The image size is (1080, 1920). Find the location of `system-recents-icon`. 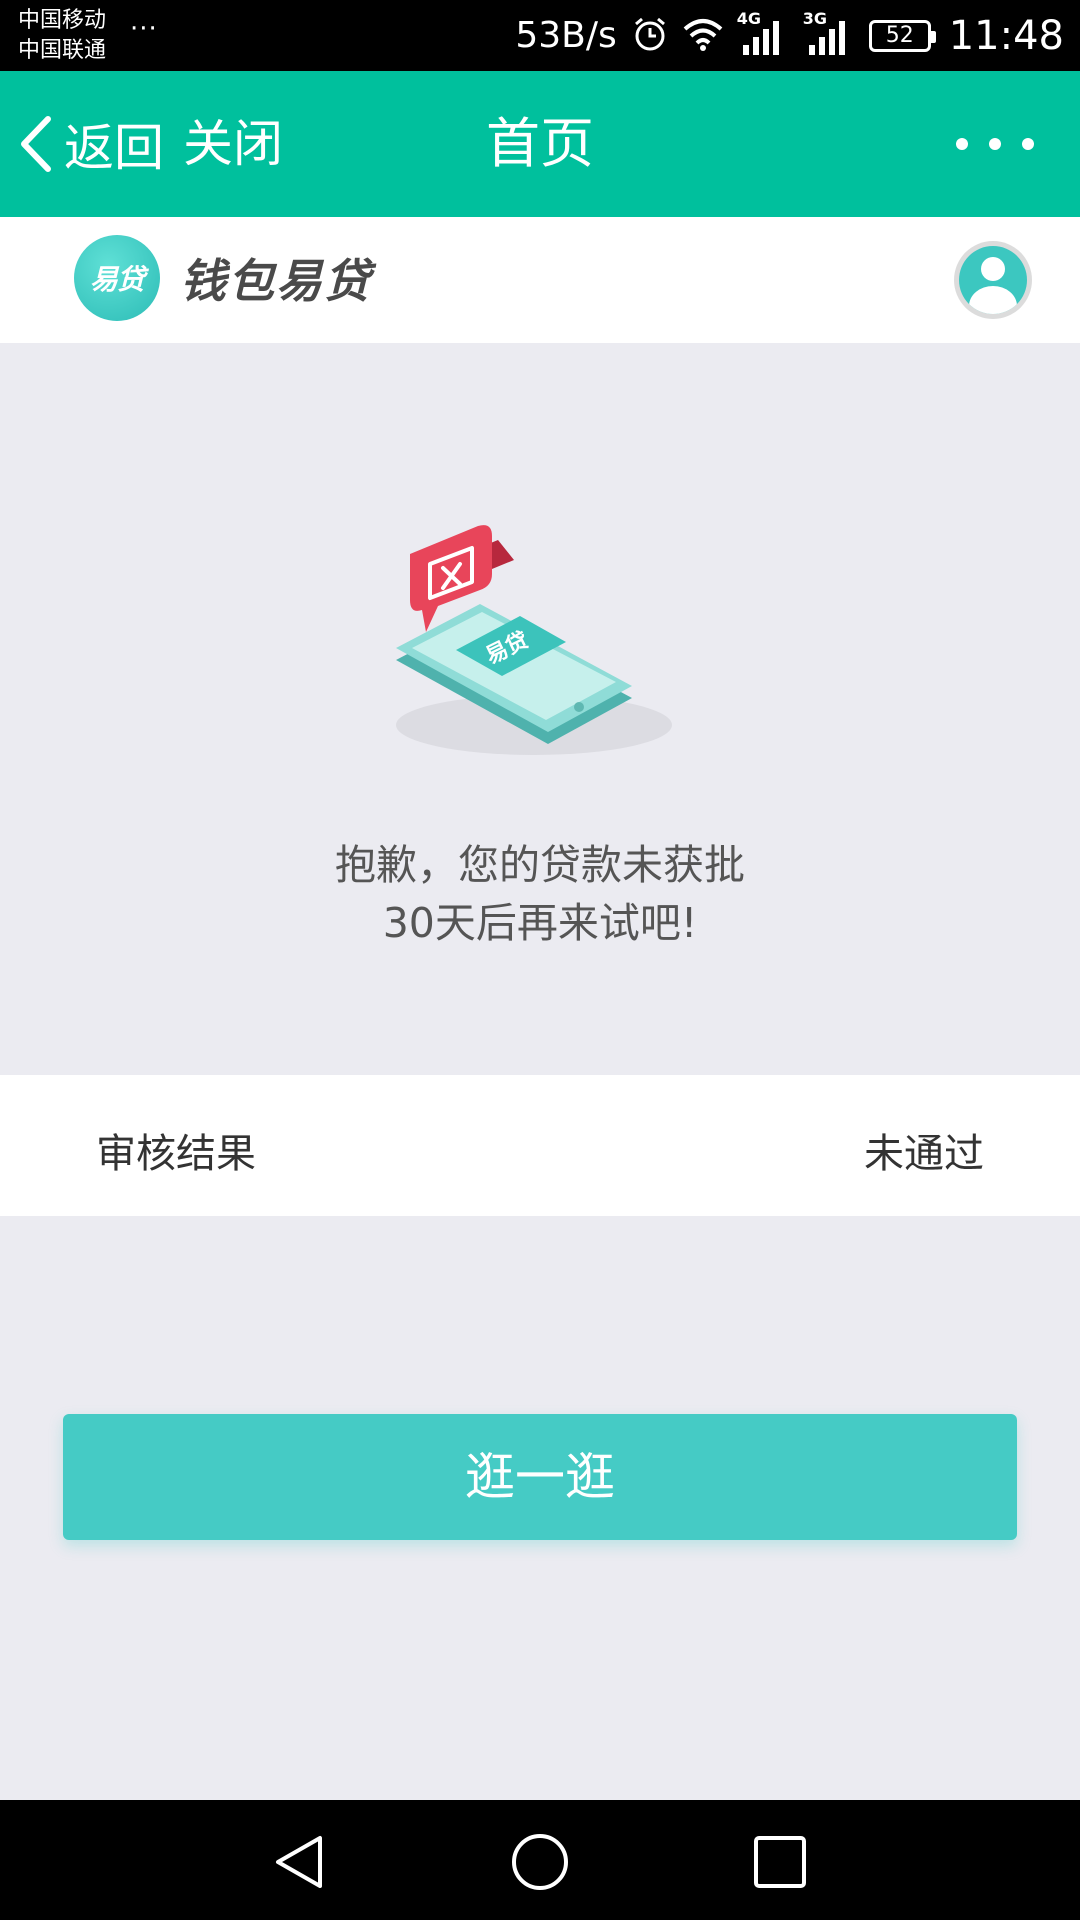

system-recents-icon is located at coordinates (780, 1862).